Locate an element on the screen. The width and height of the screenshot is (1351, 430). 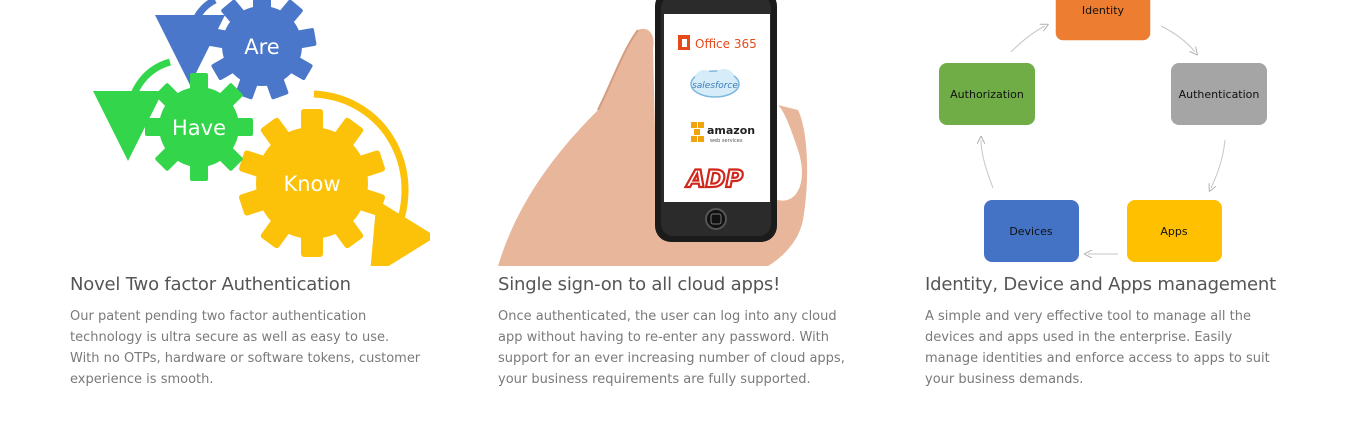
apps-node: Apps is located at coordinates (1174, 231).